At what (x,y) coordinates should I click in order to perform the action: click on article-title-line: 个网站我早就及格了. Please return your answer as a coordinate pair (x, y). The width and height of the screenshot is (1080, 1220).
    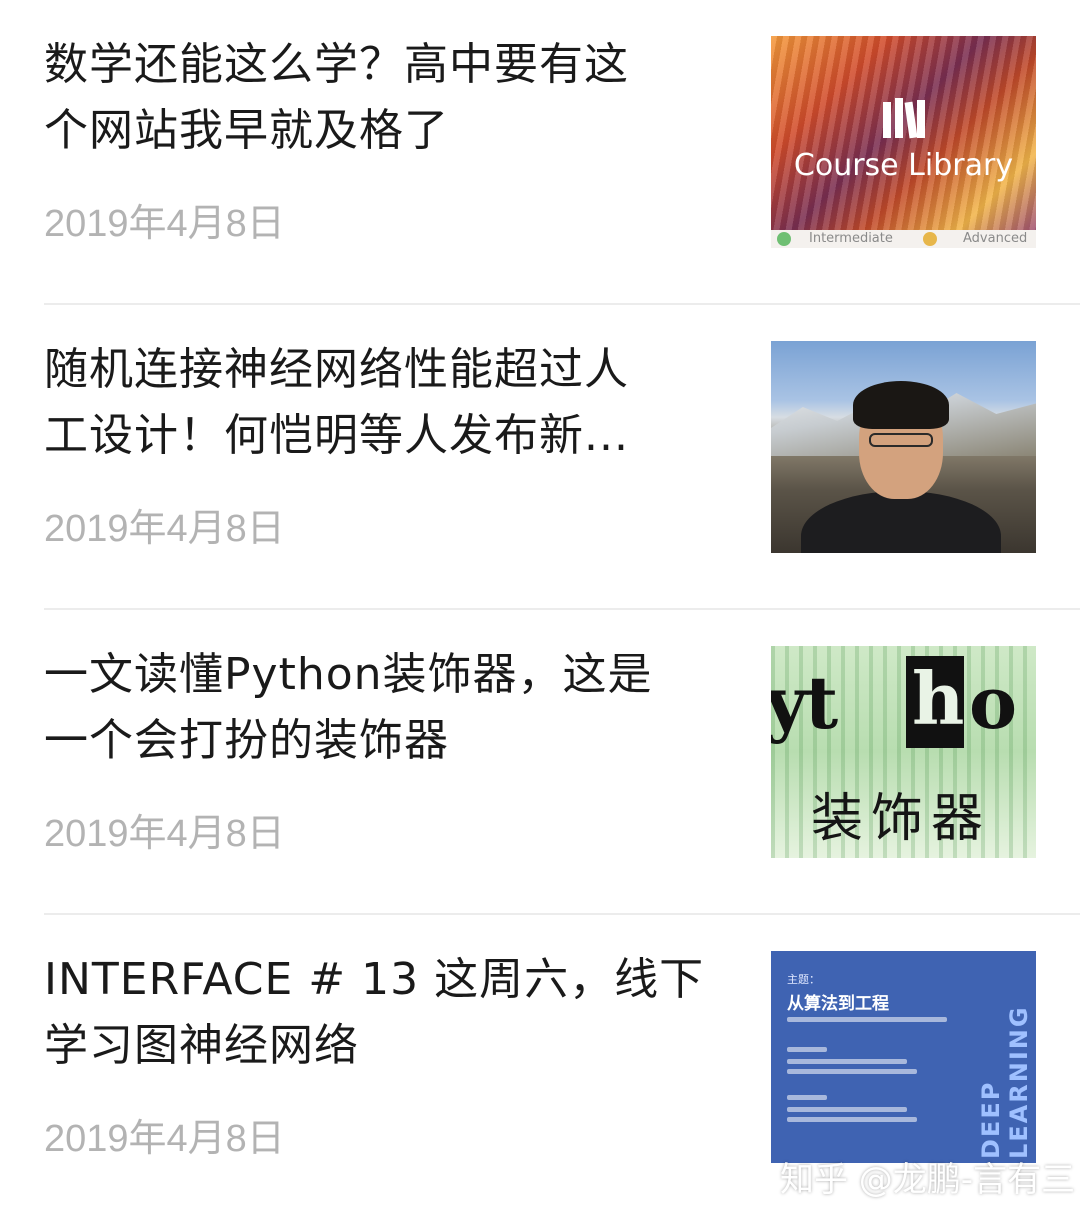
    Looking at the image, I should click on (246, 130).